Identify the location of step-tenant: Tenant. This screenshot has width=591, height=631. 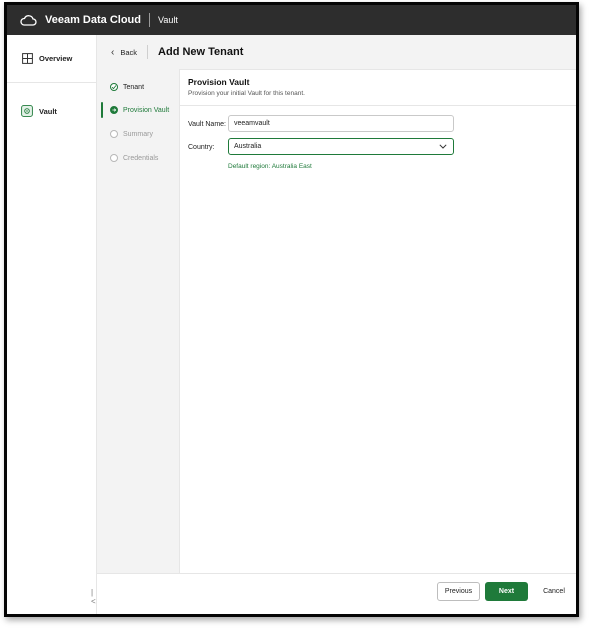
(138, 87).